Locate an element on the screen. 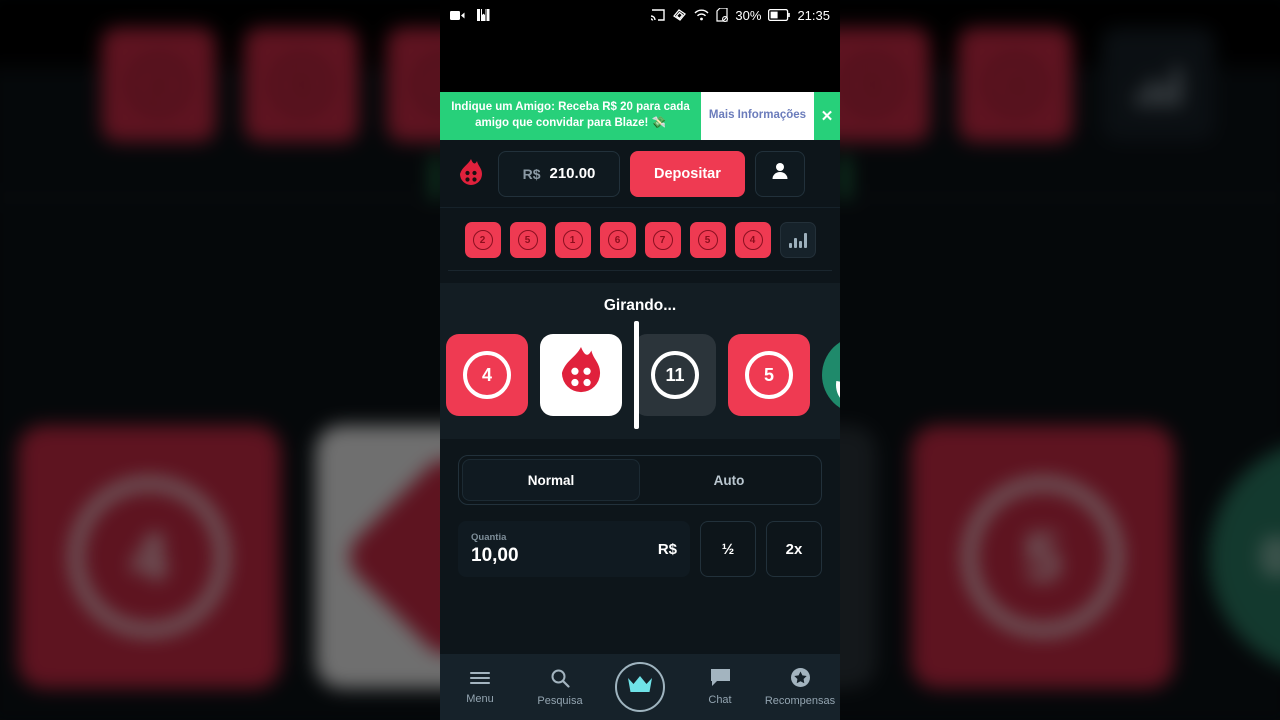 This screenshot has height=720, width=1280. roulette-reel: 4 11 5 is located at coordinates (640, 375).